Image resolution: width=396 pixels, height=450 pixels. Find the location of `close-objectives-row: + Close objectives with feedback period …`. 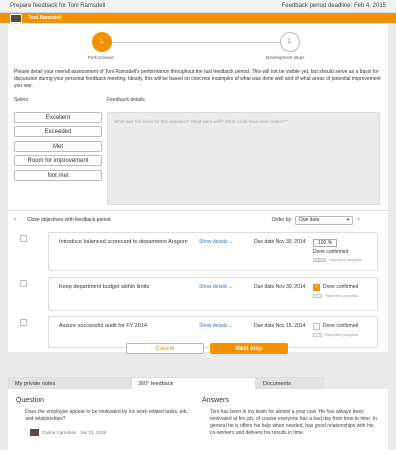

close-objectives-row: + Close objectives with feedback period … is located at coordinates (198, 220).